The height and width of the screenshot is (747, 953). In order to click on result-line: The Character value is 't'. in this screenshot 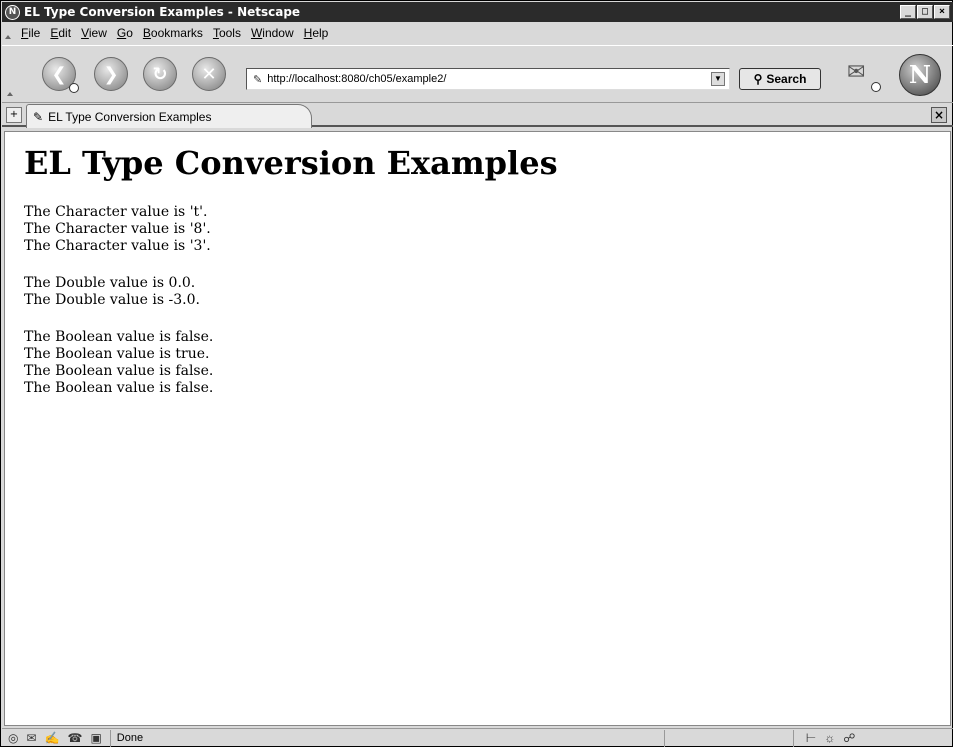, I will do `click(116, 212)`.